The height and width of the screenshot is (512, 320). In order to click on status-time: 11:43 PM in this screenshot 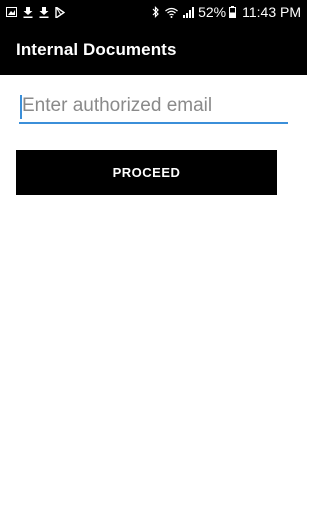, I will do `click(271, 12)`.